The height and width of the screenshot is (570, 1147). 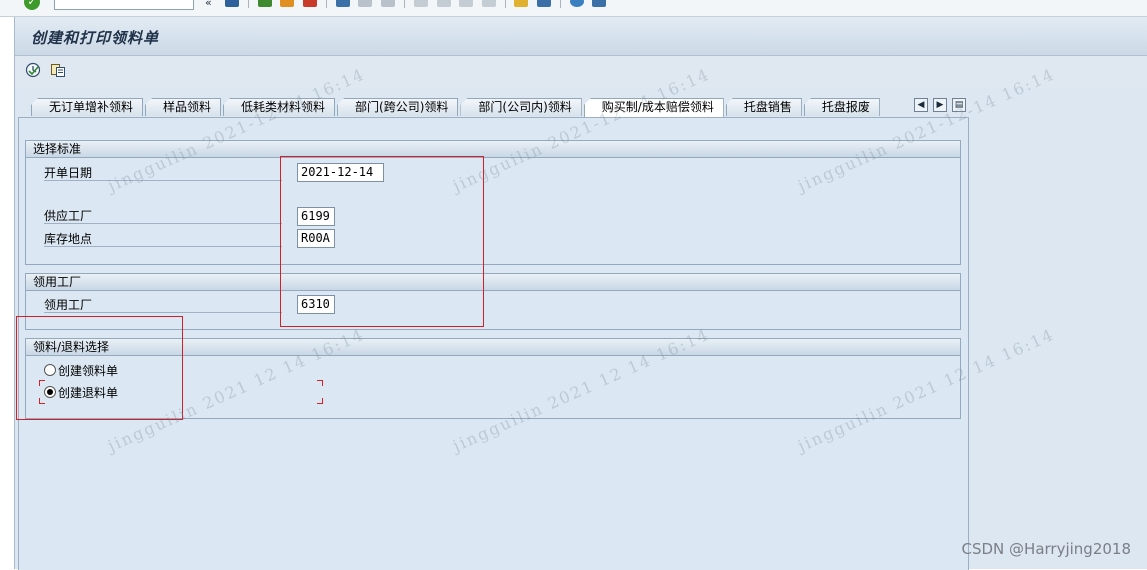 I want to click on receiving-plant-label: 领用工厂, so click(x=163, y=305).